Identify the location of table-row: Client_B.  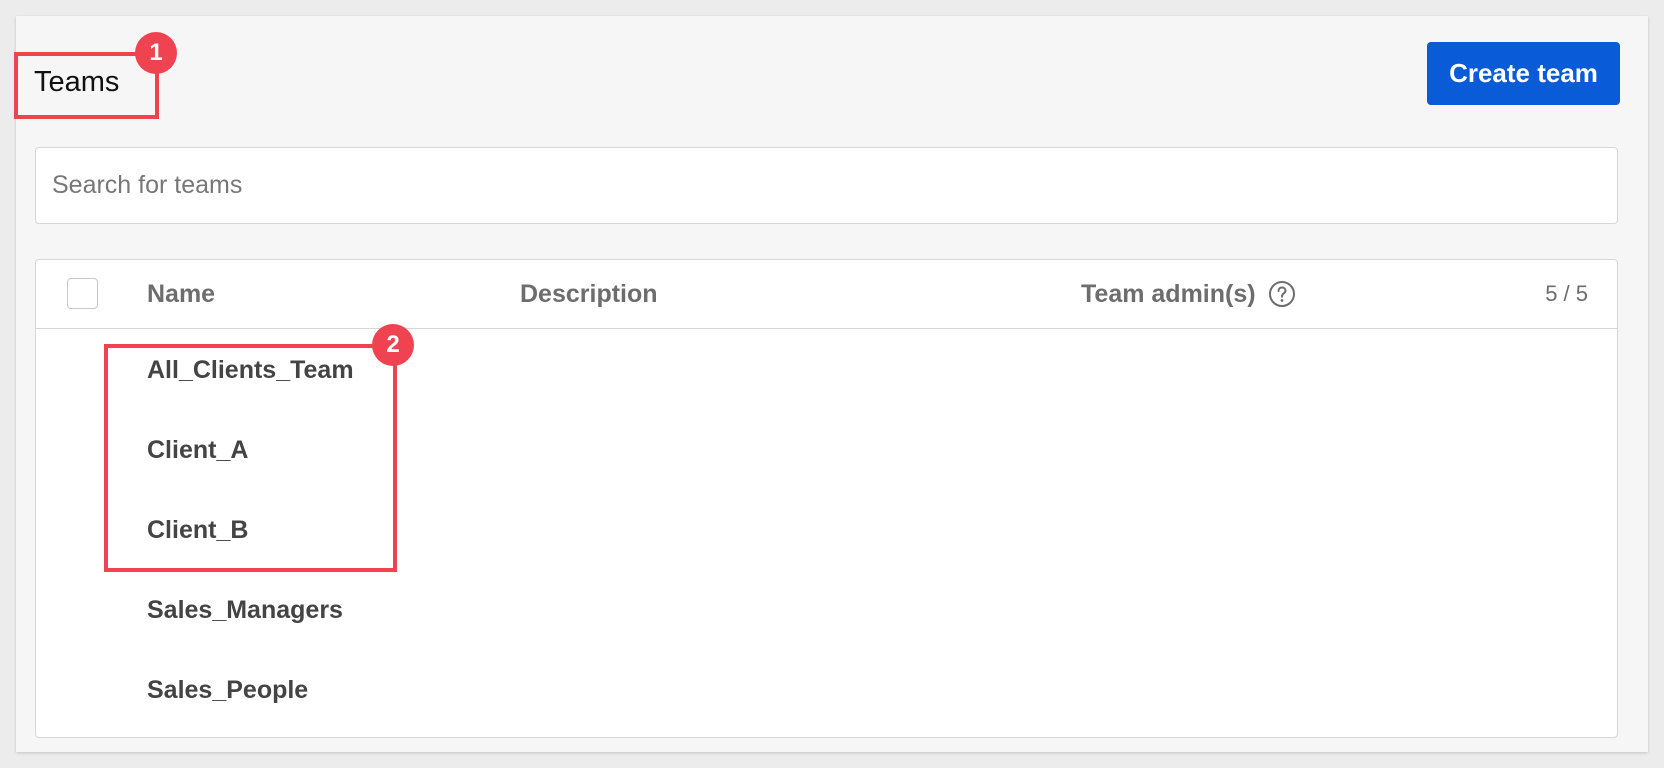
(826, 529).